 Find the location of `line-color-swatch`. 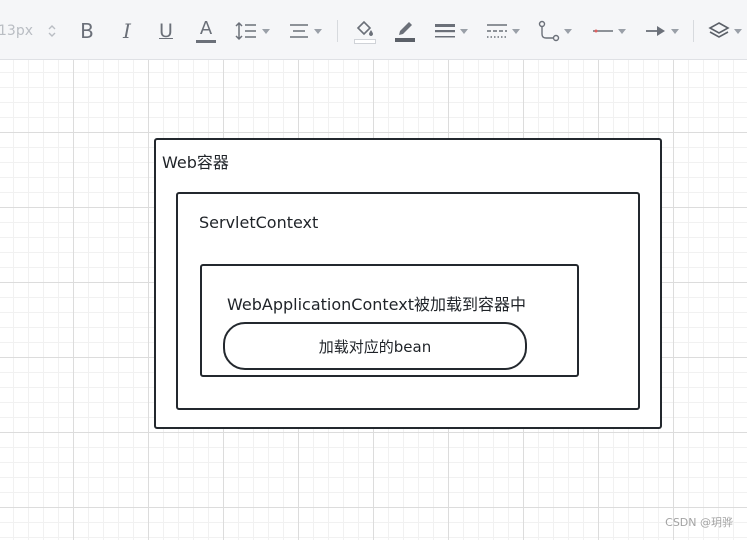

line-color-swatch is located at coordinates (405, 40).